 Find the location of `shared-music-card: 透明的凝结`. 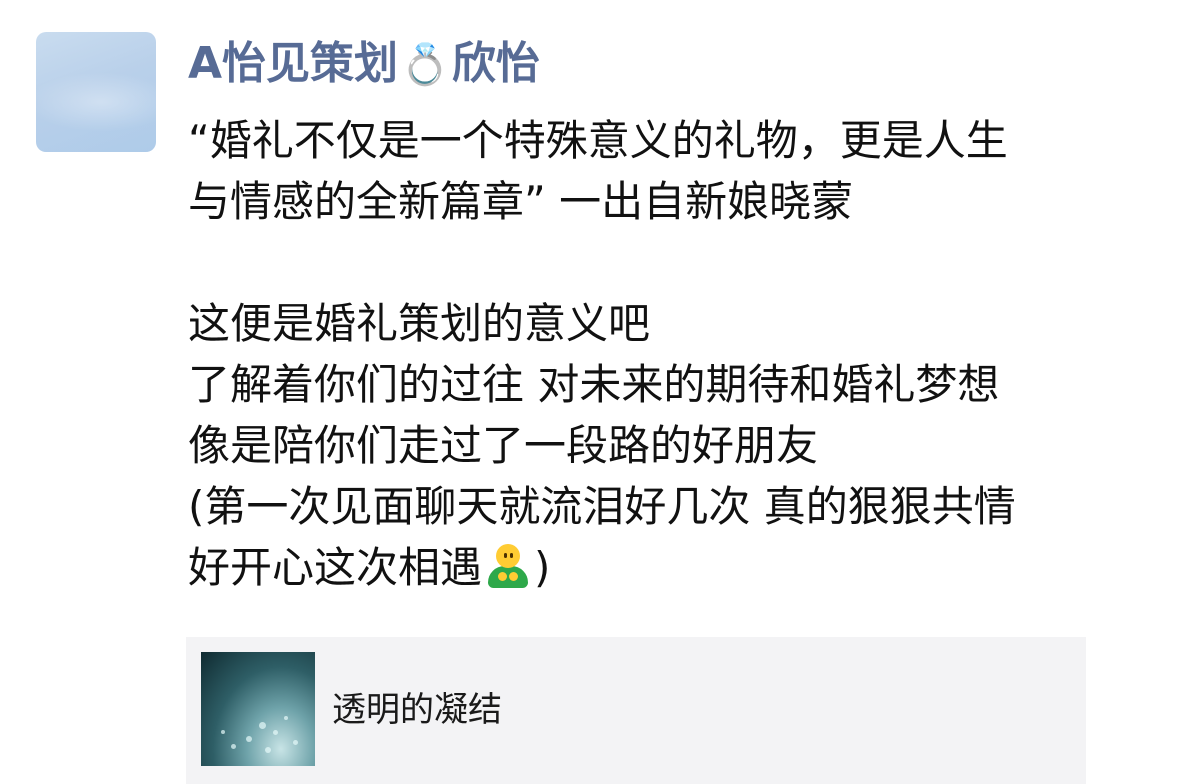

shared-music-card: 透明的凝结 is located at coordinates (636, 710).